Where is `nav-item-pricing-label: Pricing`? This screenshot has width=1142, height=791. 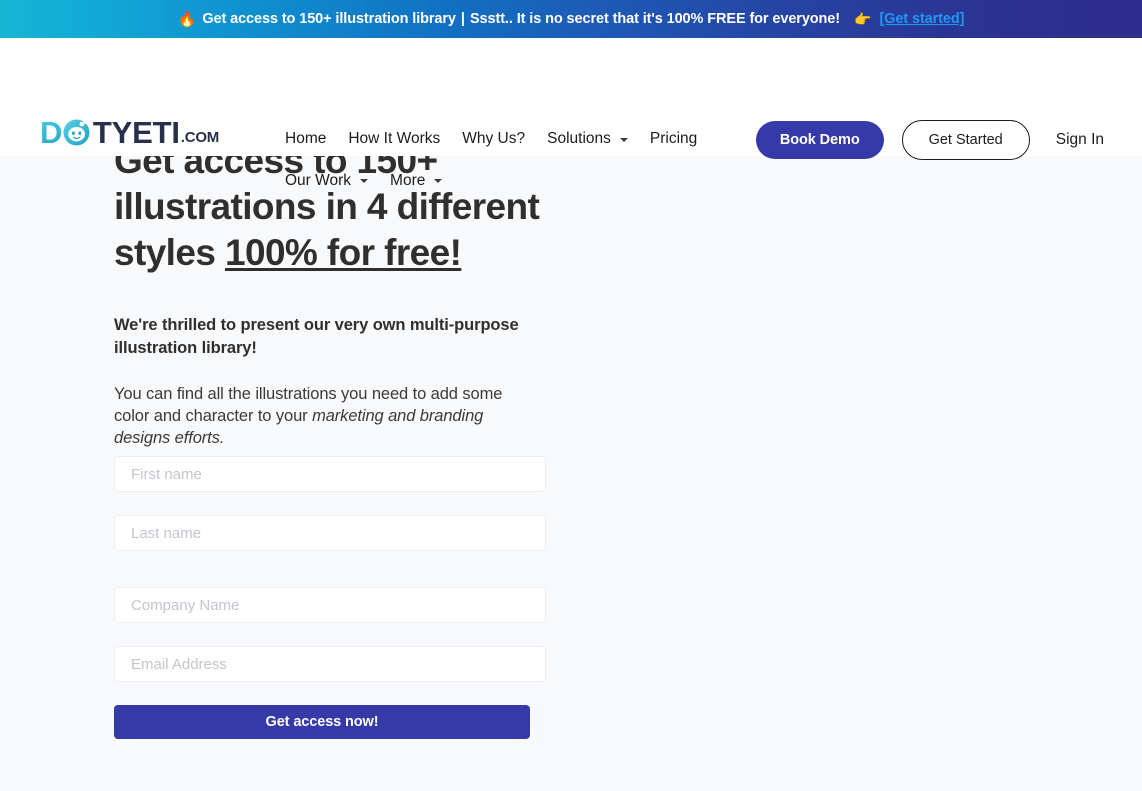
nav-item-pricing-label: Pricing is located at coordinates (673, 138).